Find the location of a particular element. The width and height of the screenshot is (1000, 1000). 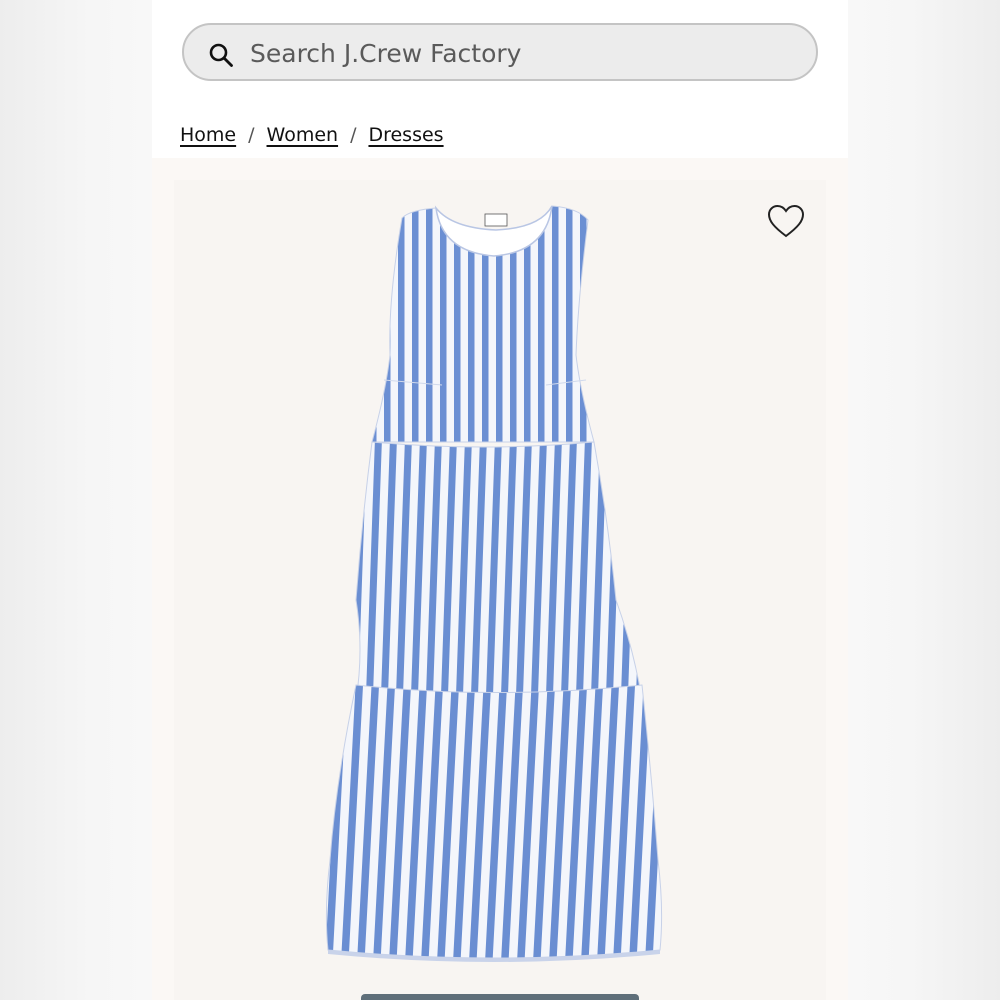

search-input is located at coordinates (520, 53).